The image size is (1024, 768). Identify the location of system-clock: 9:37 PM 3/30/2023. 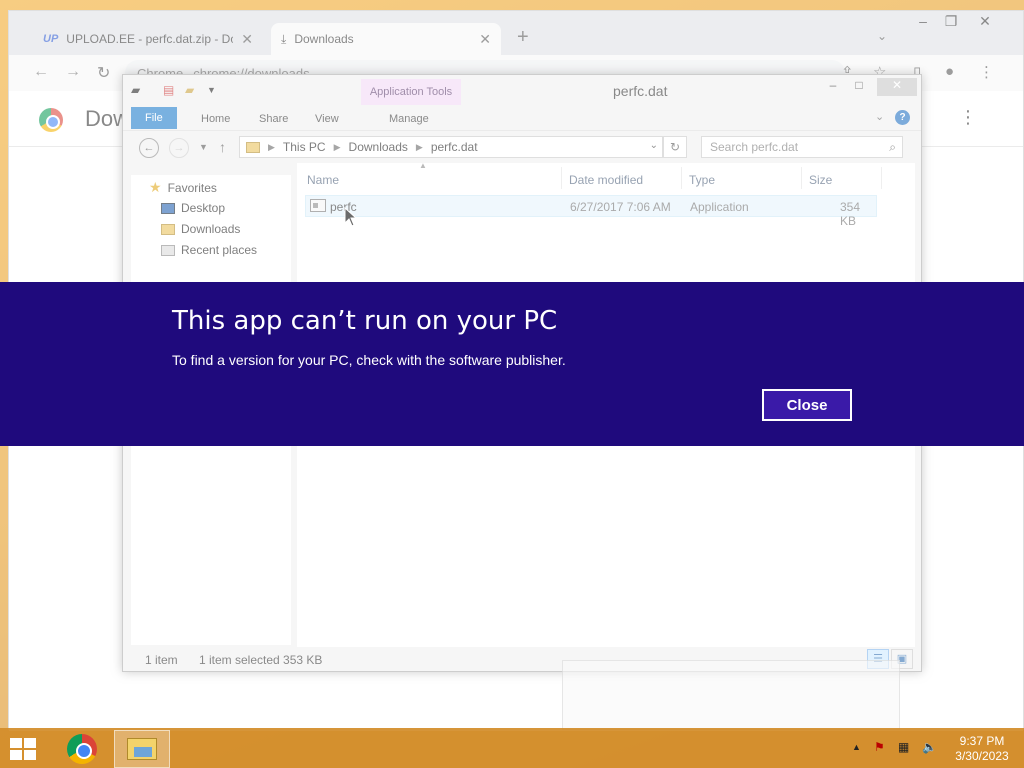
(982, 749).